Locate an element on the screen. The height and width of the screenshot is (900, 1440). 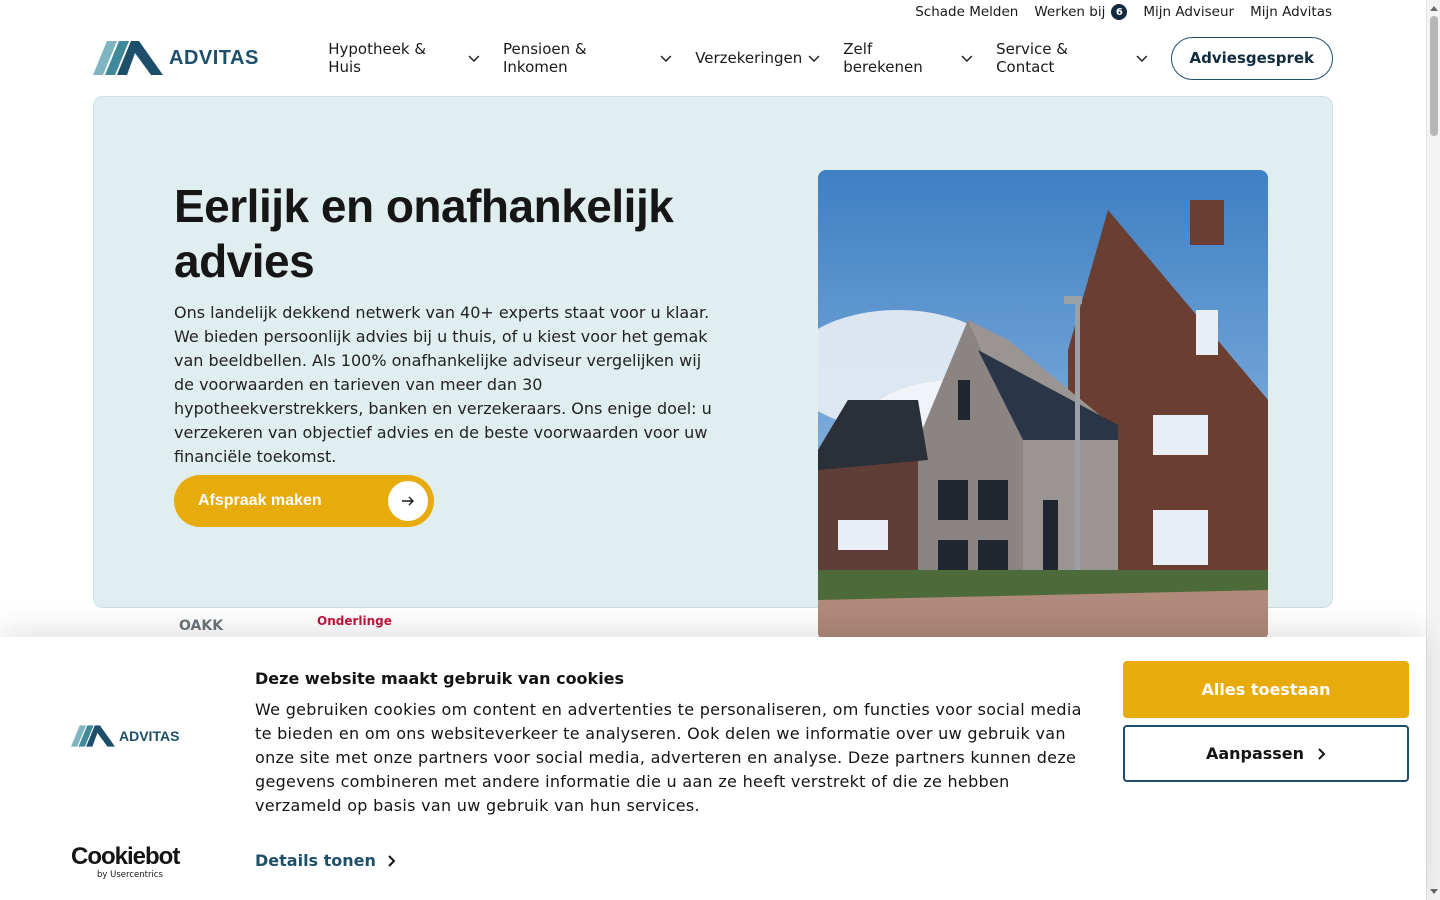
mijn-adviseur-link: Mijn Adviseur is located at coordinates (1188, 12).